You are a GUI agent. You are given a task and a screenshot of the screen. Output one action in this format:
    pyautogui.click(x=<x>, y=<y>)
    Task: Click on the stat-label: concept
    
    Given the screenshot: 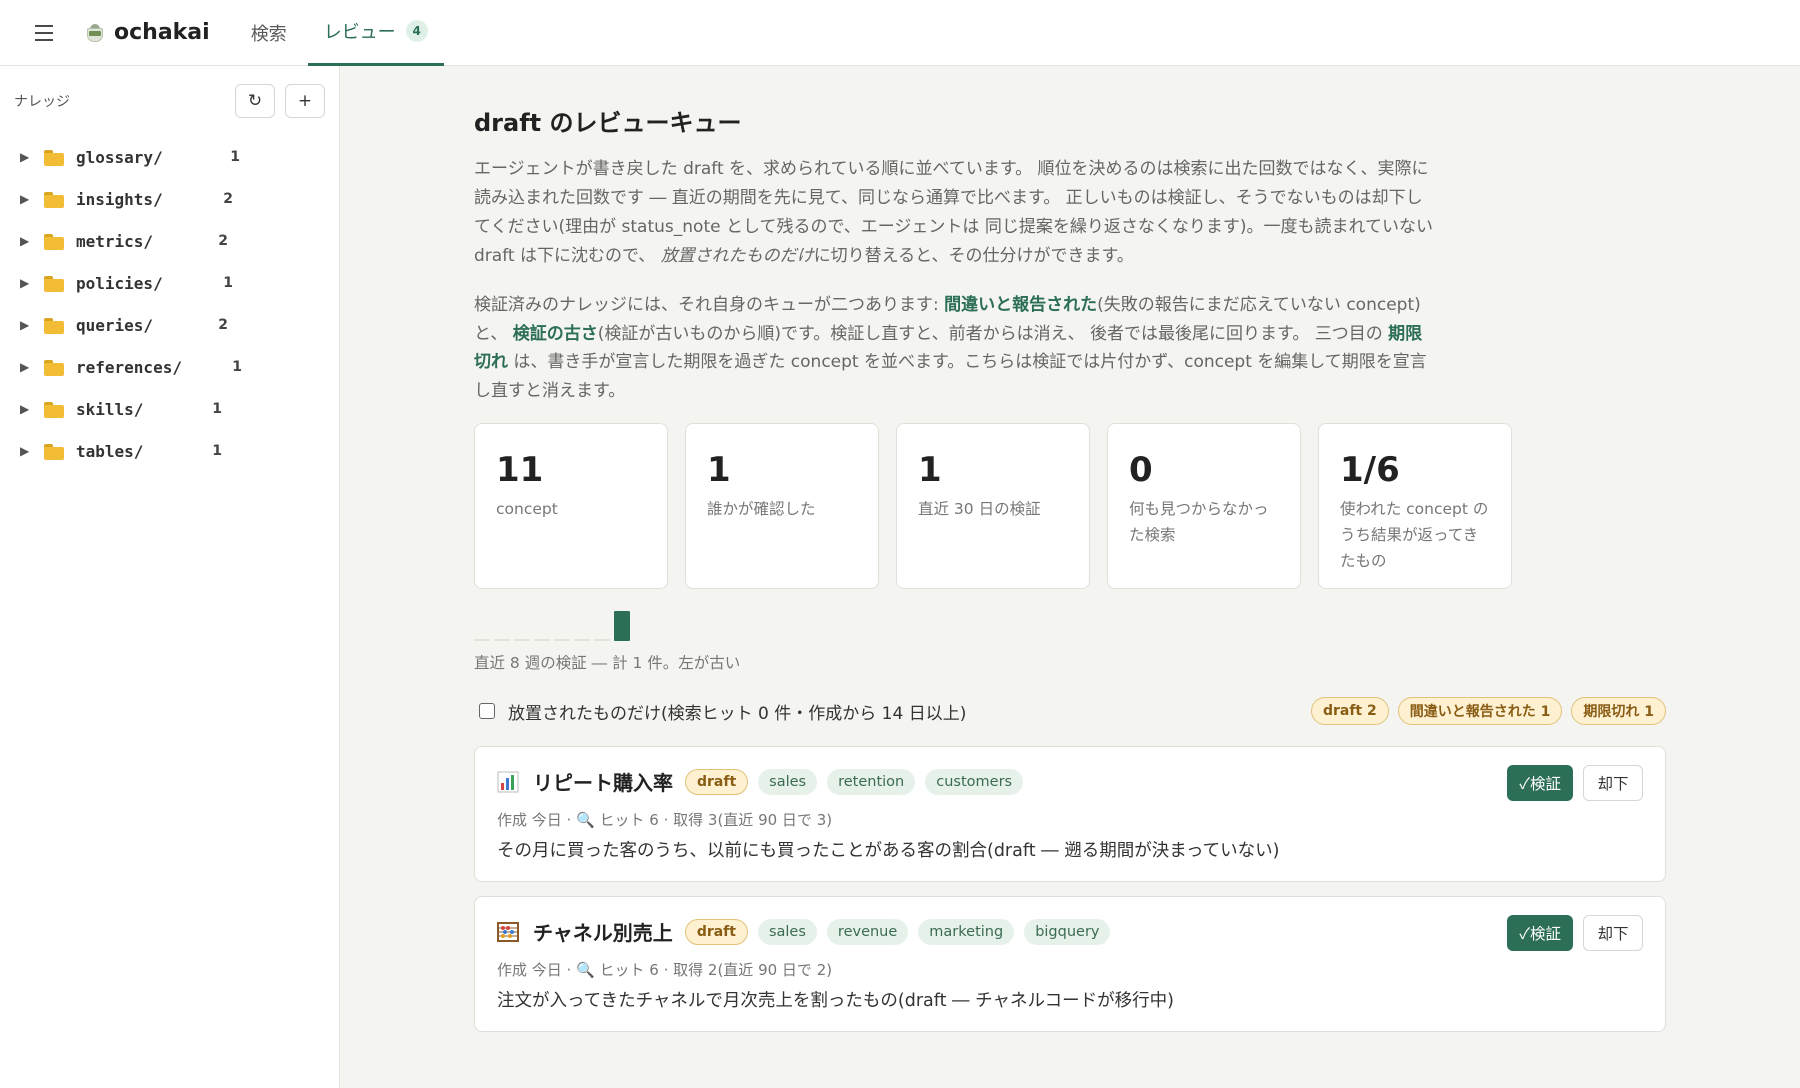 What is the action you would take?
    pyautogui.click(x=527, y=509)
    